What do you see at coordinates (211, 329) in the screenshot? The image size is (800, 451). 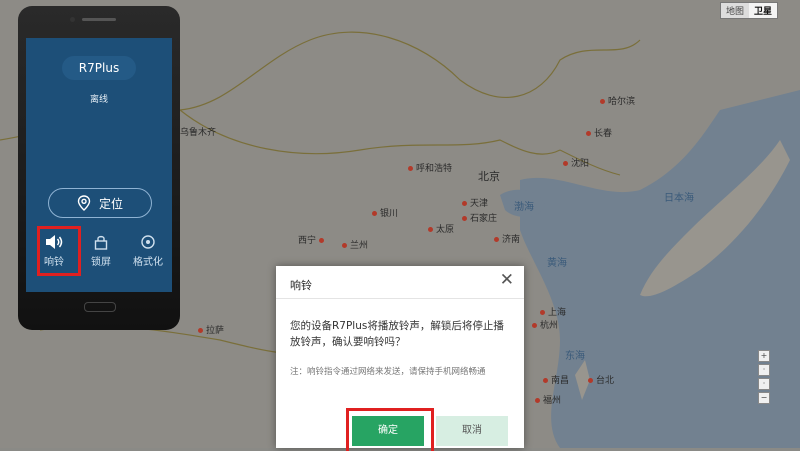 I see `city-label: 拉萨` at bounding box center [211, 329].